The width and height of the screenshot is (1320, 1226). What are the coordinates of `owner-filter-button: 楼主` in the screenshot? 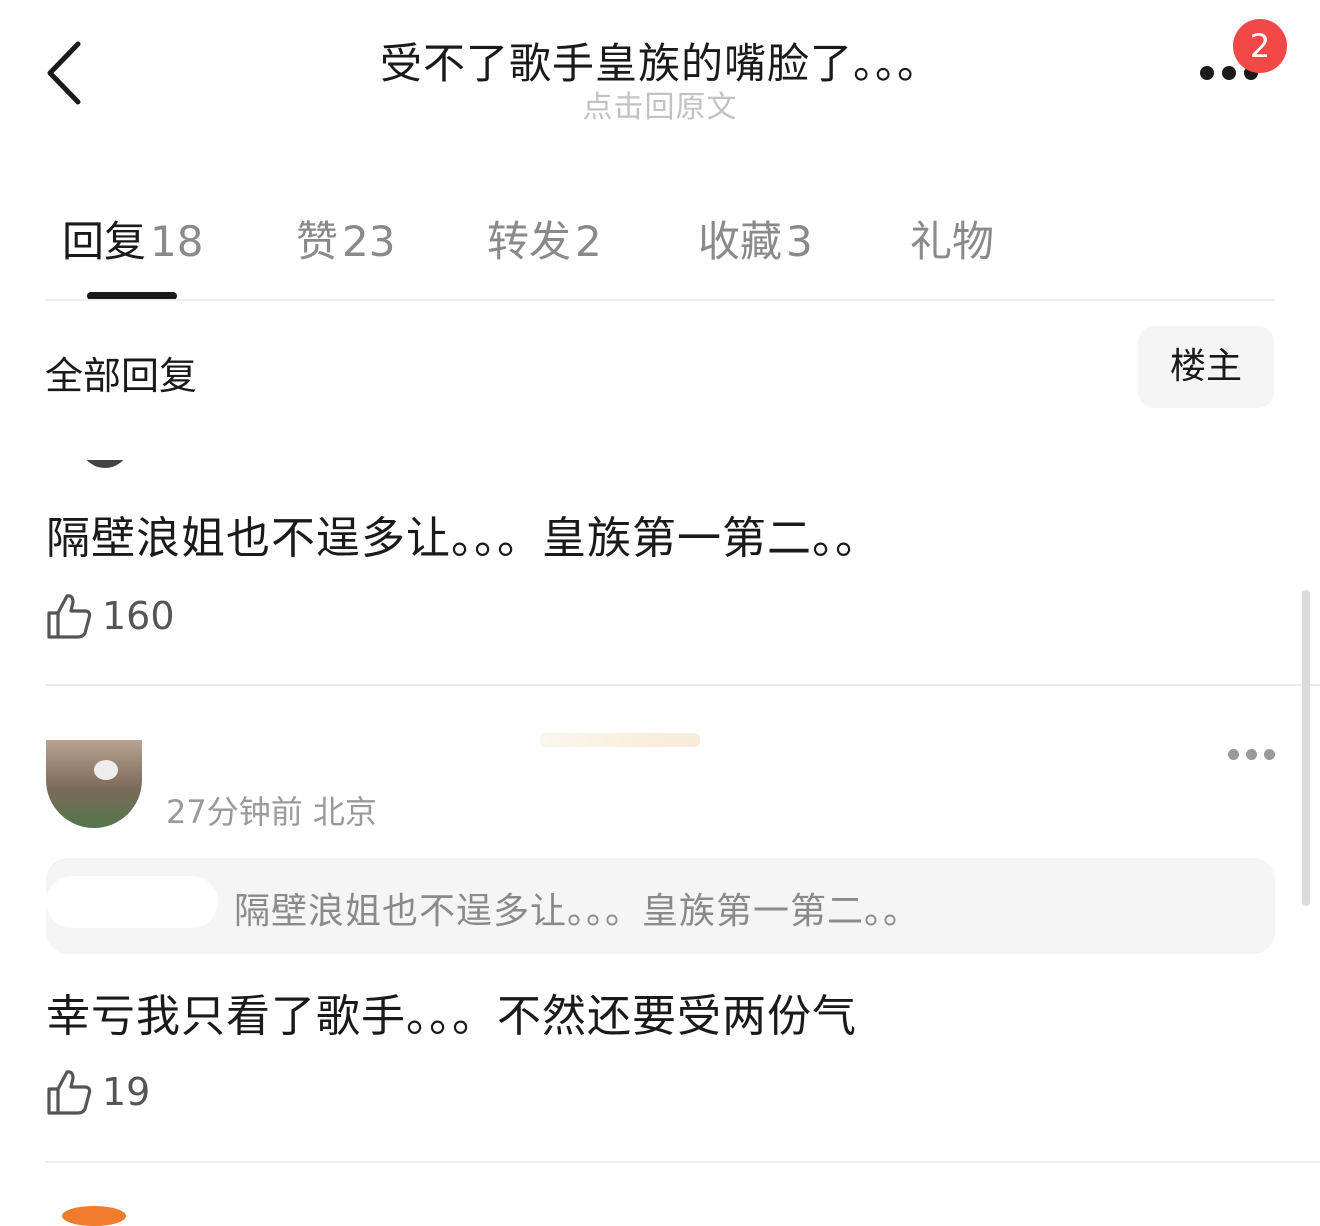 It's located at (1206, 367).